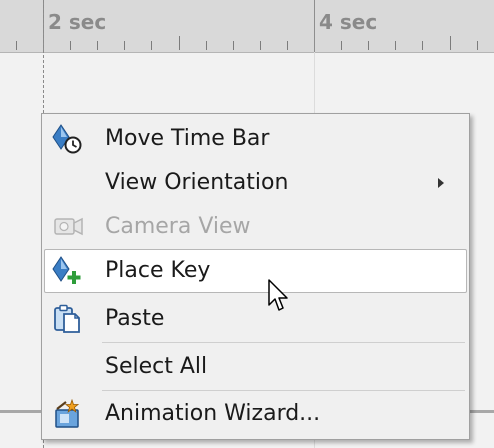 This screenshot has width=494, height=448. I want to click on menu-item-view-orientation: View Orientation, so click(255, 183).